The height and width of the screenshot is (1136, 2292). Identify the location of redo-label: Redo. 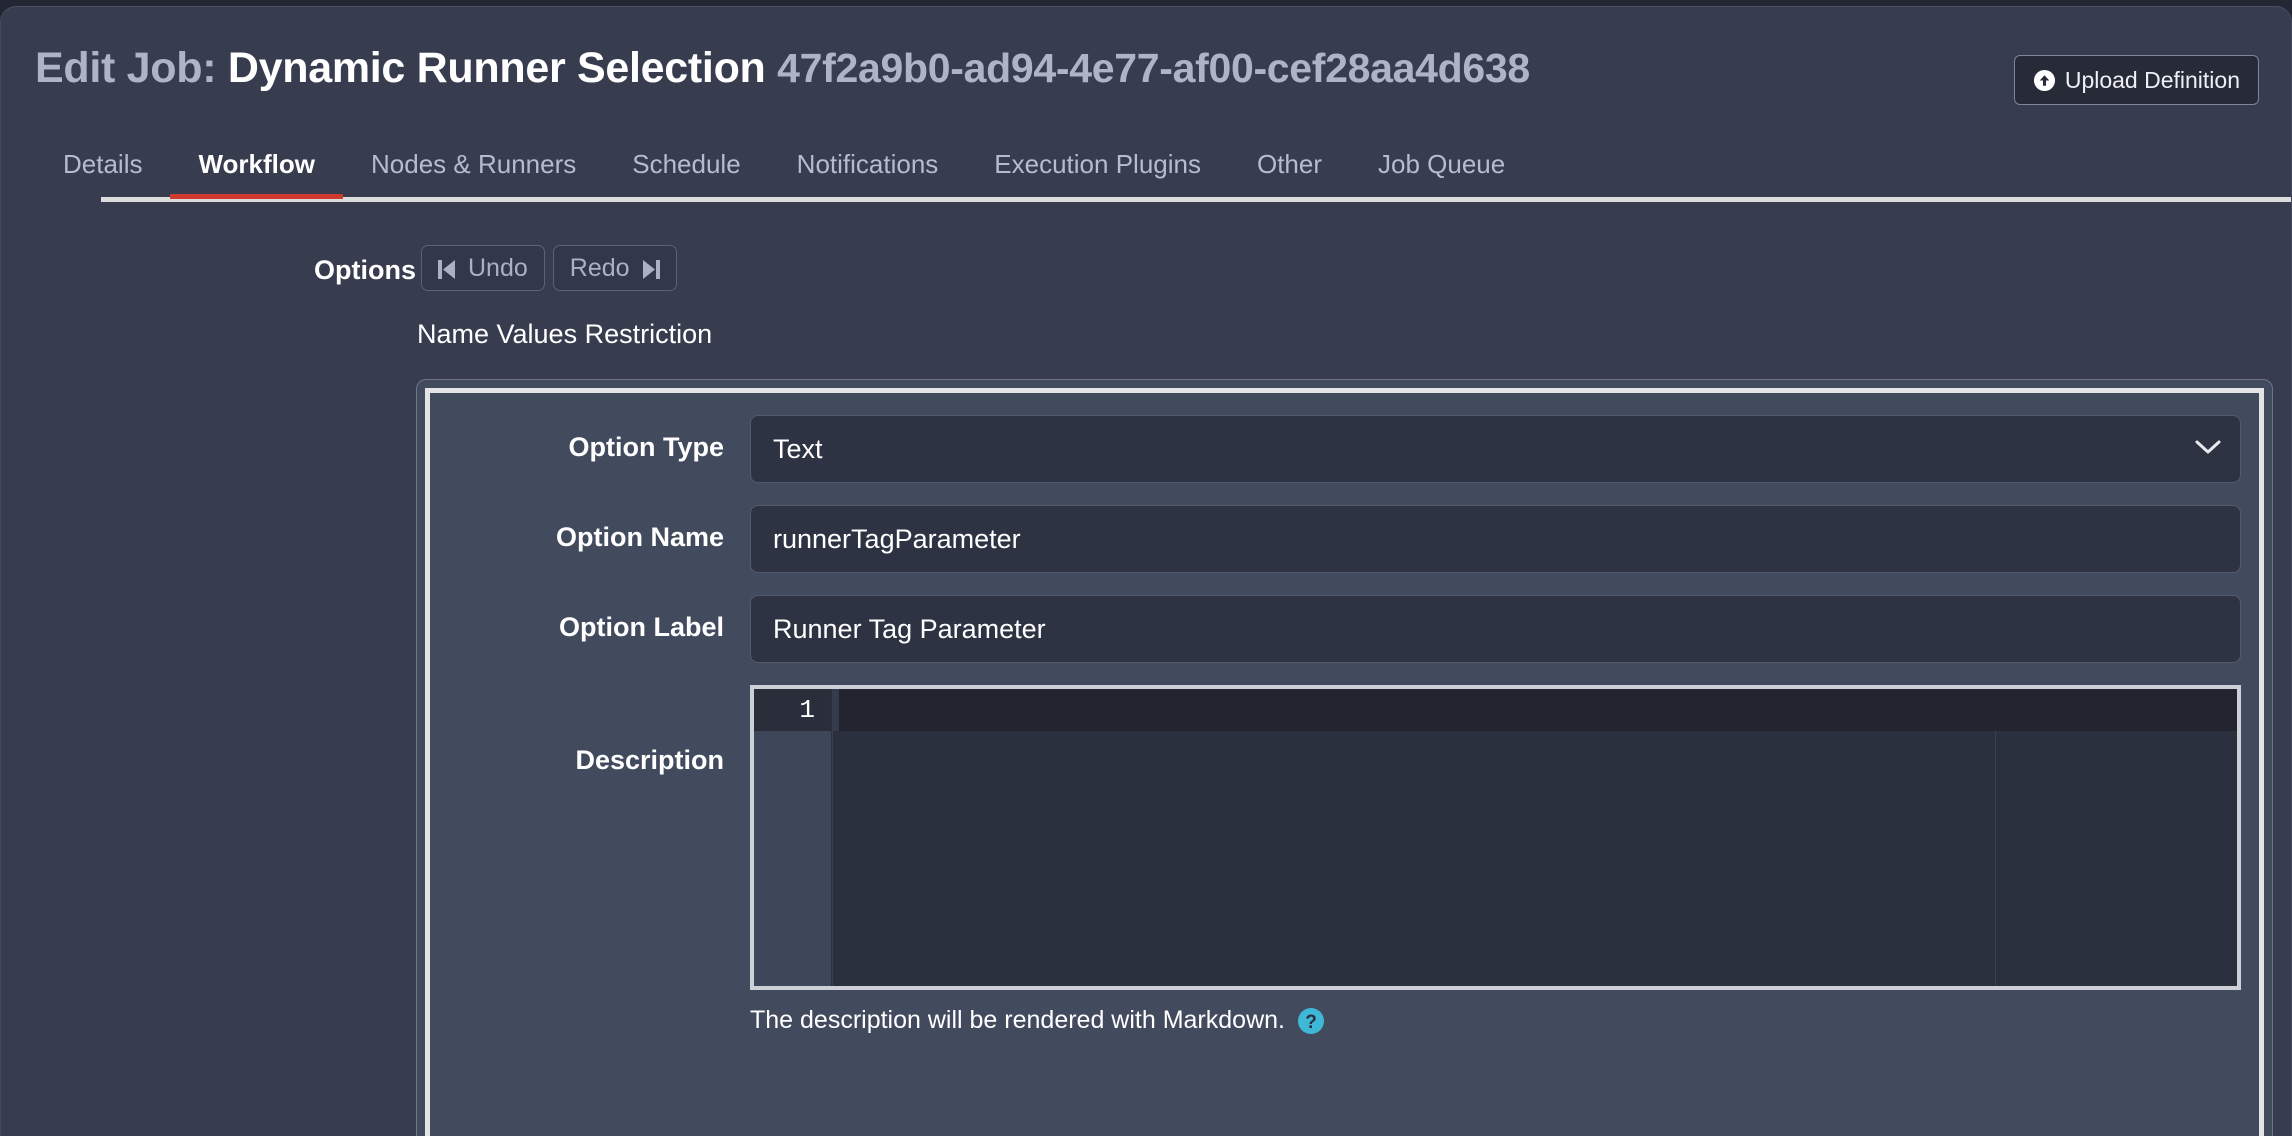
(599, 267).